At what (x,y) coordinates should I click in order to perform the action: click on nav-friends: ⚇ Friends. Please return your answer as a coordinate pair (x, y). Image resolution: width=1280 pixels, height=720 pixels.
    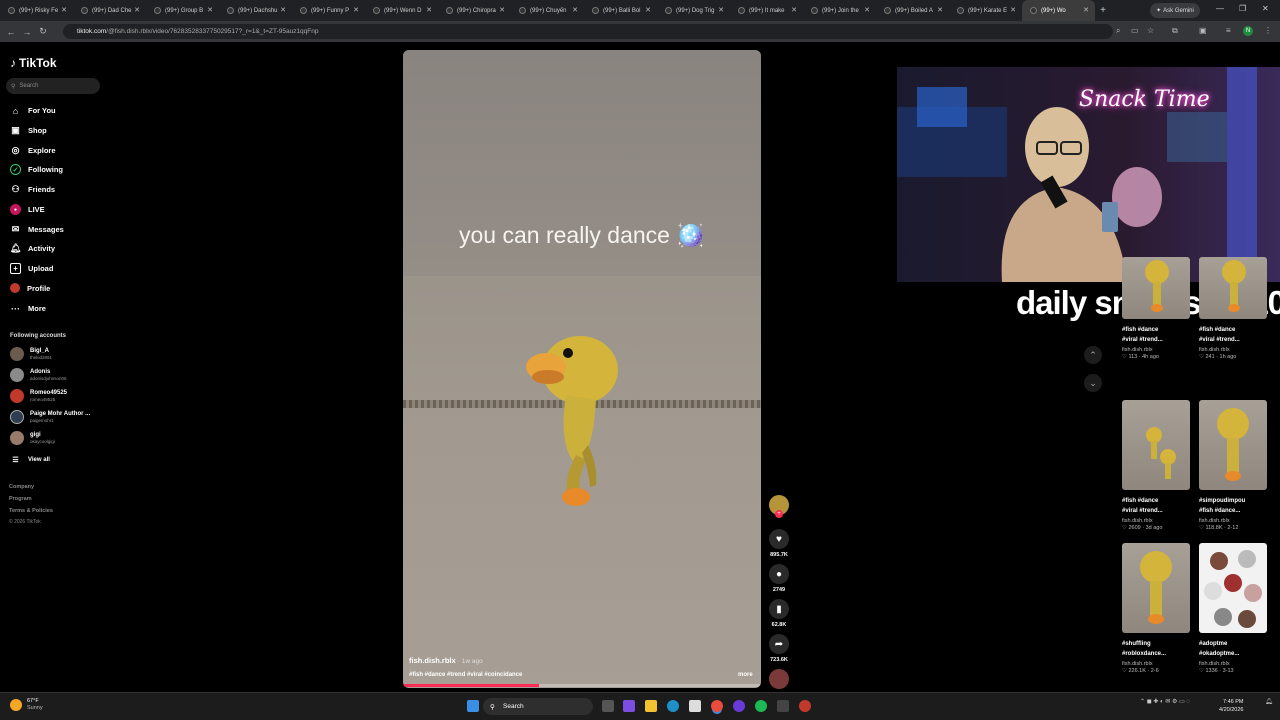
    Looking at the image, I should click on (32, 189).